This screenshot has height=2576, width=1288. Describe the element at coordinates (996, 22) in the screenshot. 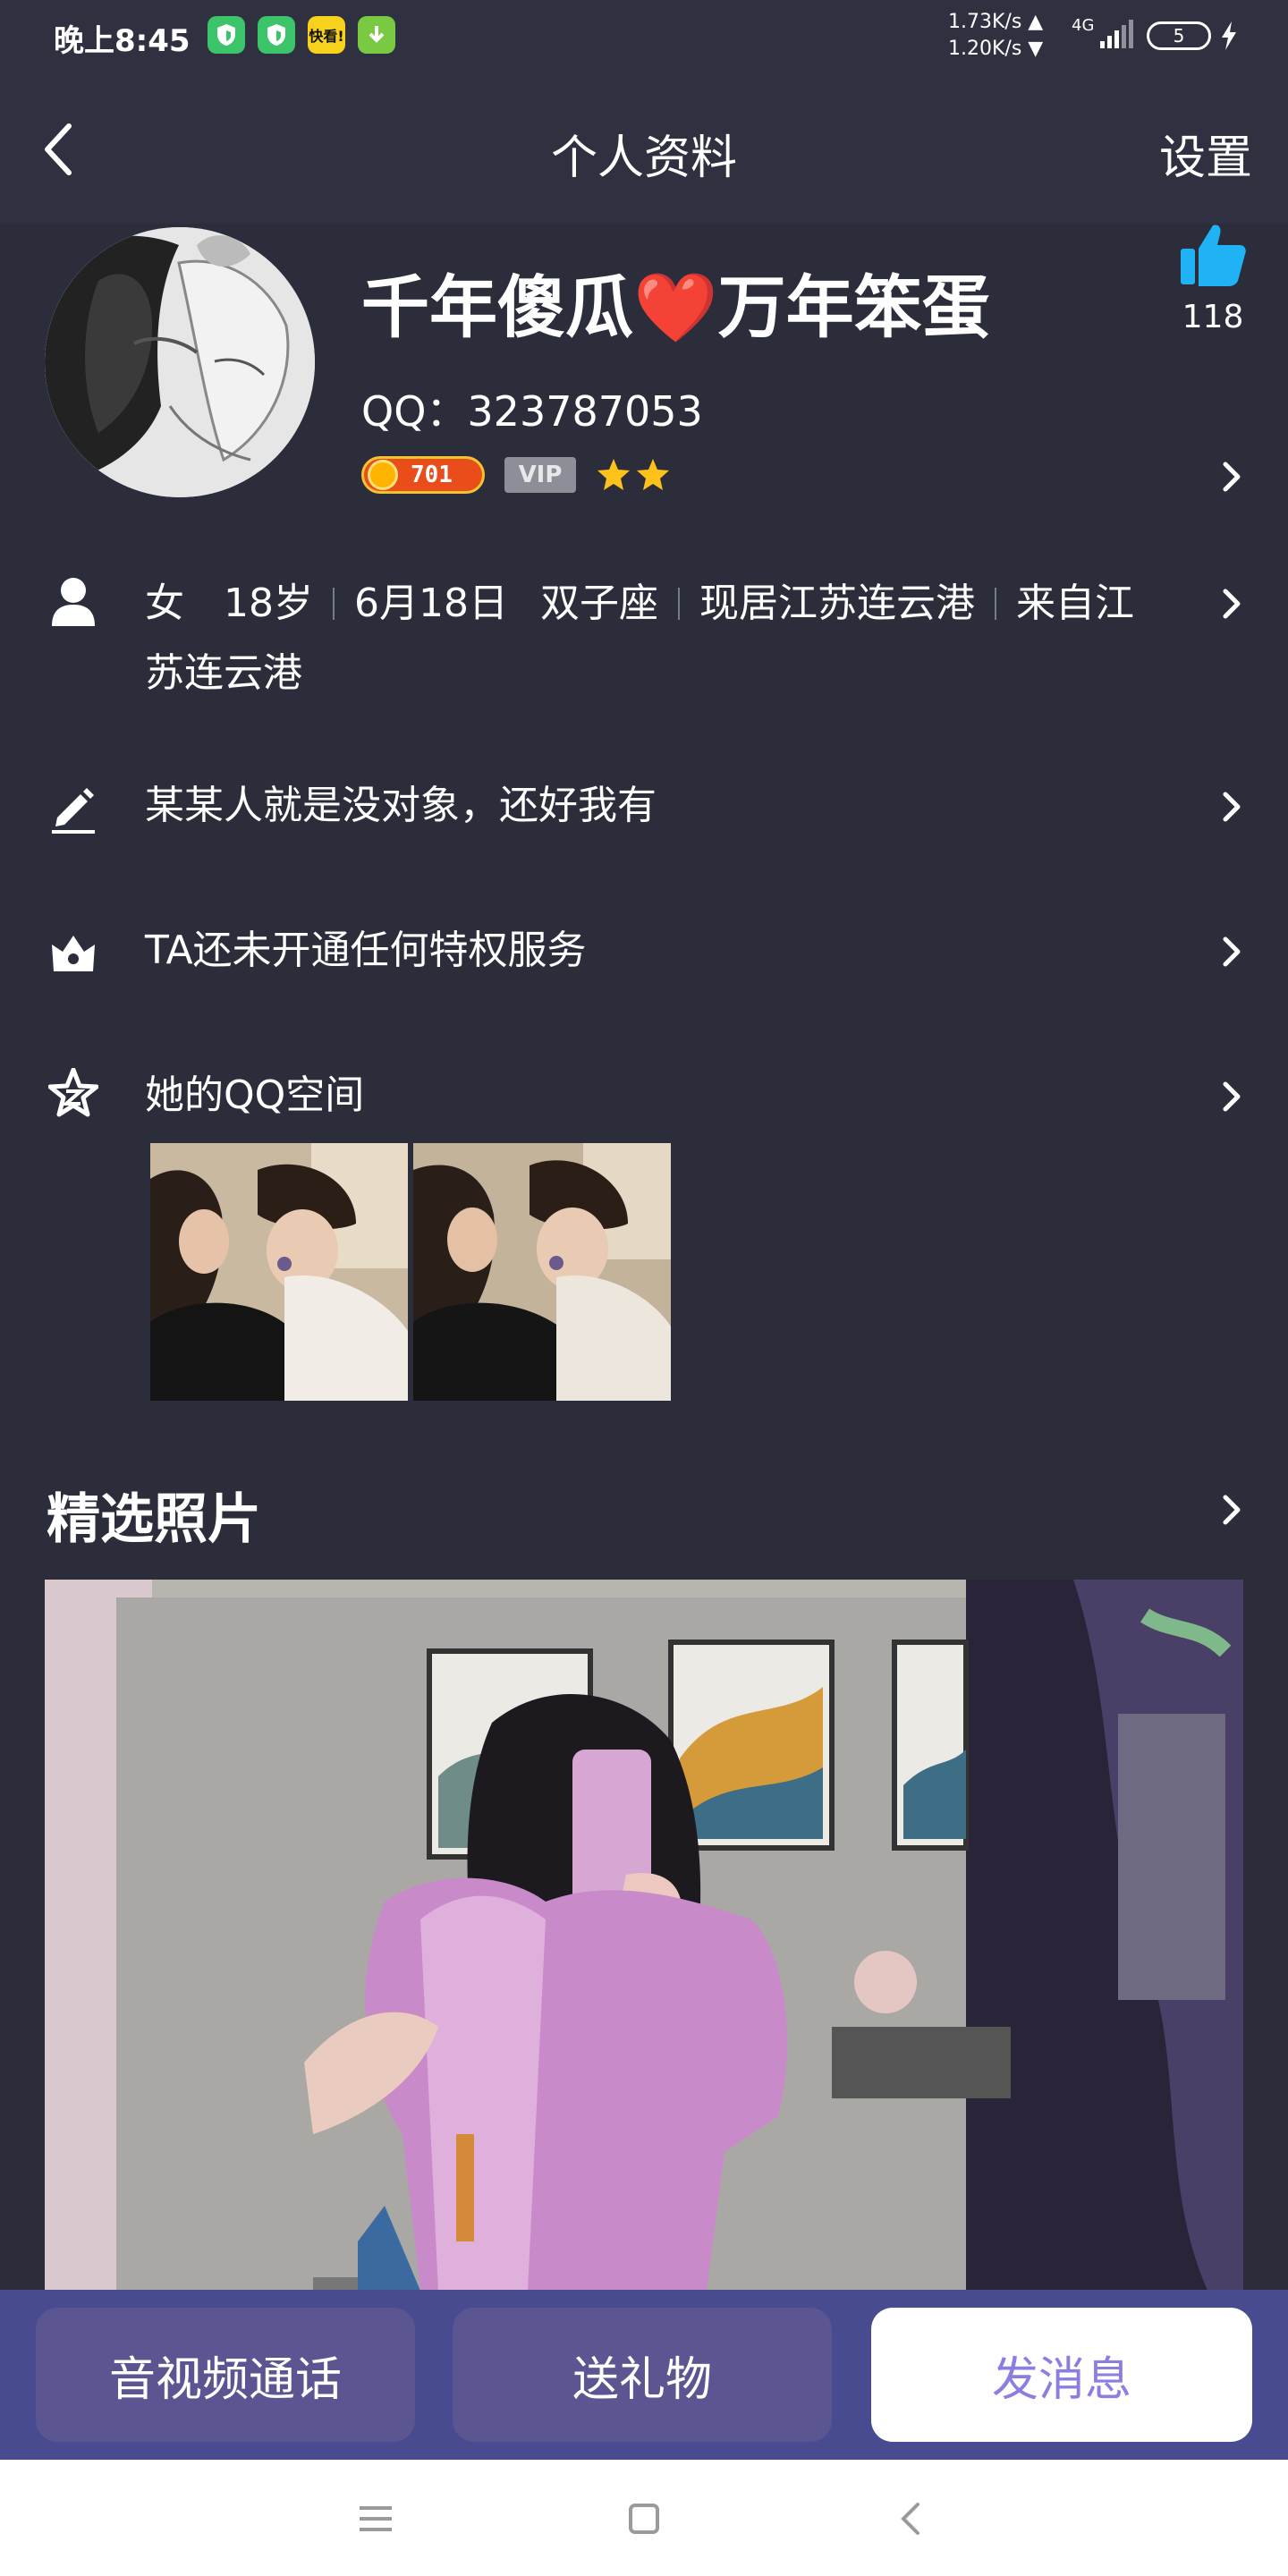

I see `upload-speed: 1.73K/s ▲` at that location.